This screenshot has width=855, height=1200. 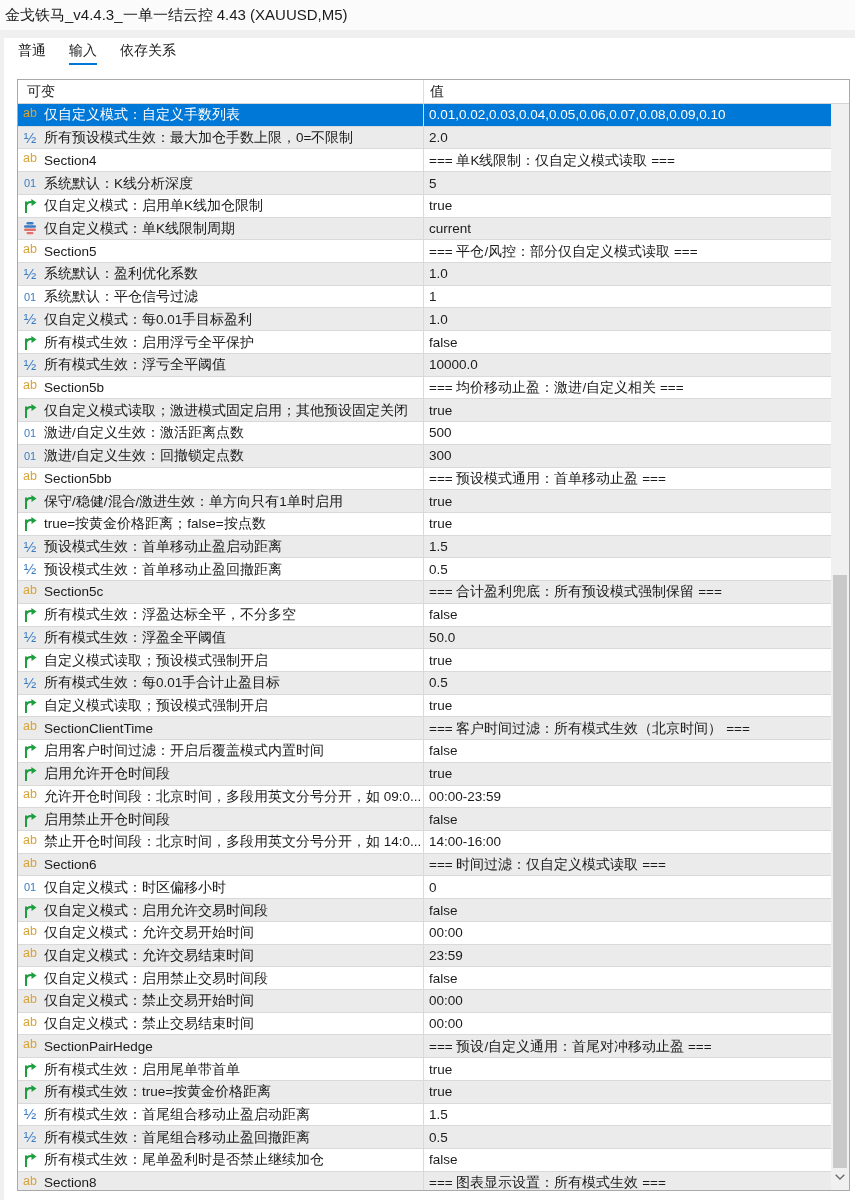 What do you see at coordinates (424, 388) in the screenshot?
I see `parameter-row: ab Section5b === 均价移动止盈：激进/自定义相关 ===` at bounding box center [424, 388].